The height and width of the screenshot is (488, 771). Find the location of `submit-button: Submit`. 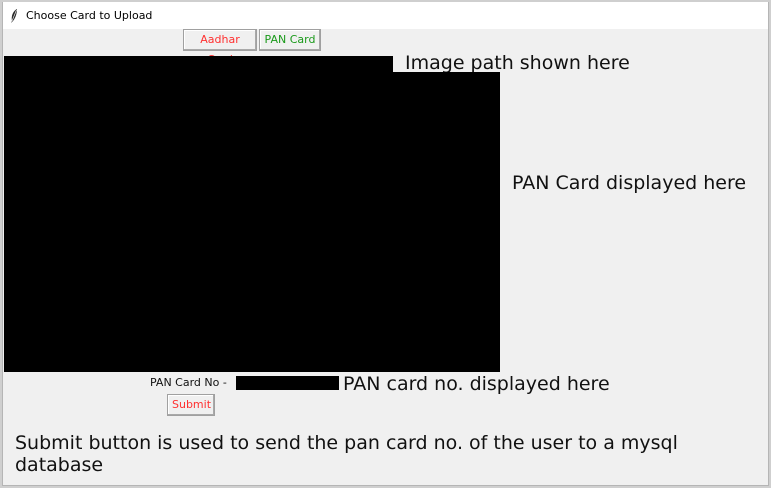

submit-button: Submit is located at coordinates (191, 405).